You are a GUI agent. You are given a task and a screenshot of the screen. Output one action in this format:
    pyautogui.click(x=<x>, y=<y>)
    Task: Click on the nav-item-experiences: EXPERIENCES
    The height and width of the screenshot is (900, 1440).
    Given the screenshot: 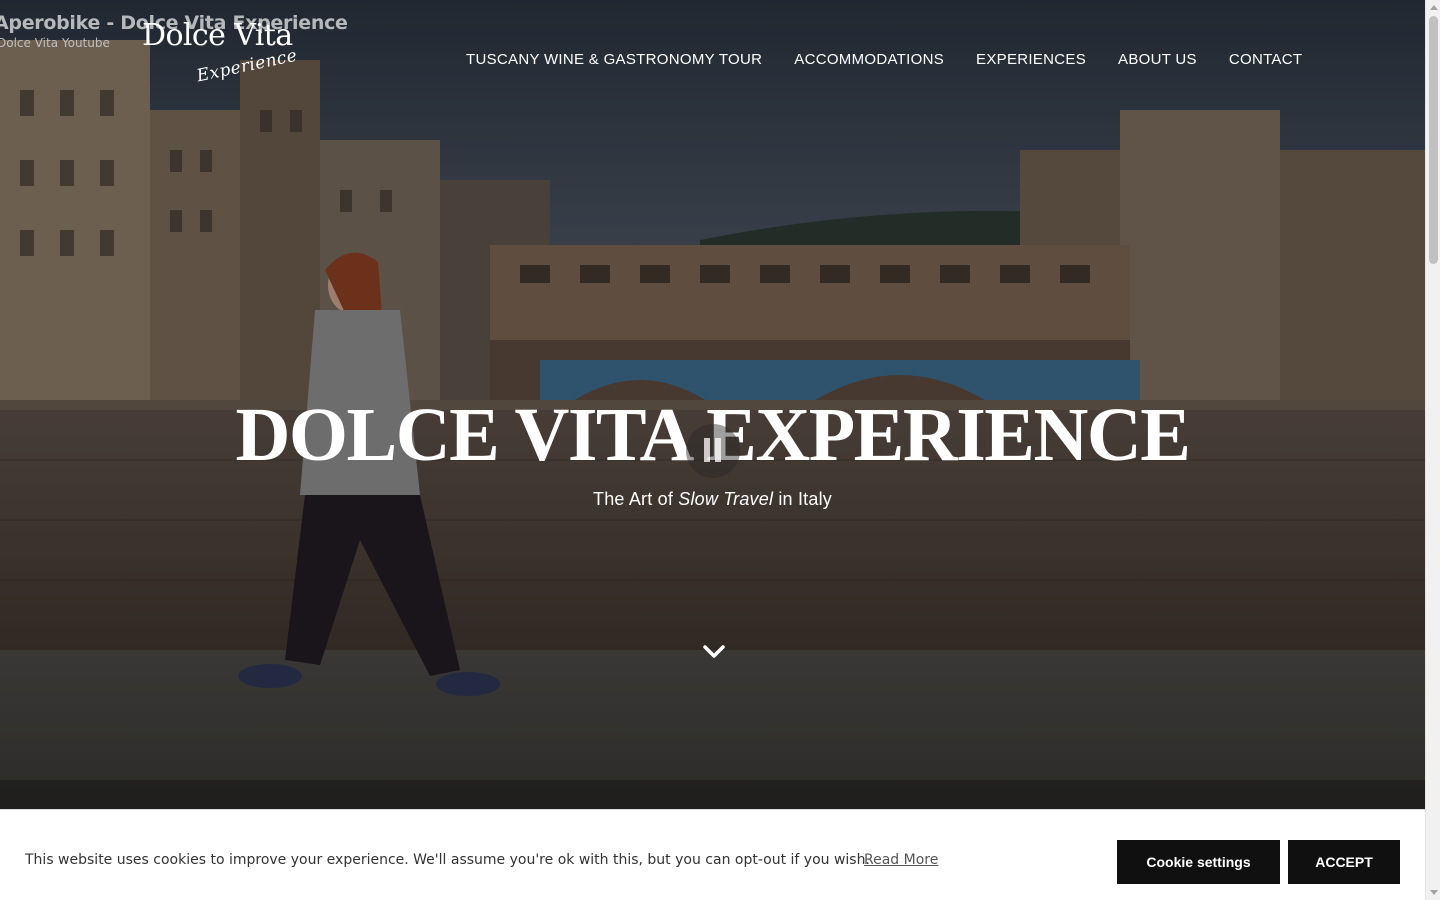 What is the action you would take?
    pyautogui.click(x=1031, y=60)
    